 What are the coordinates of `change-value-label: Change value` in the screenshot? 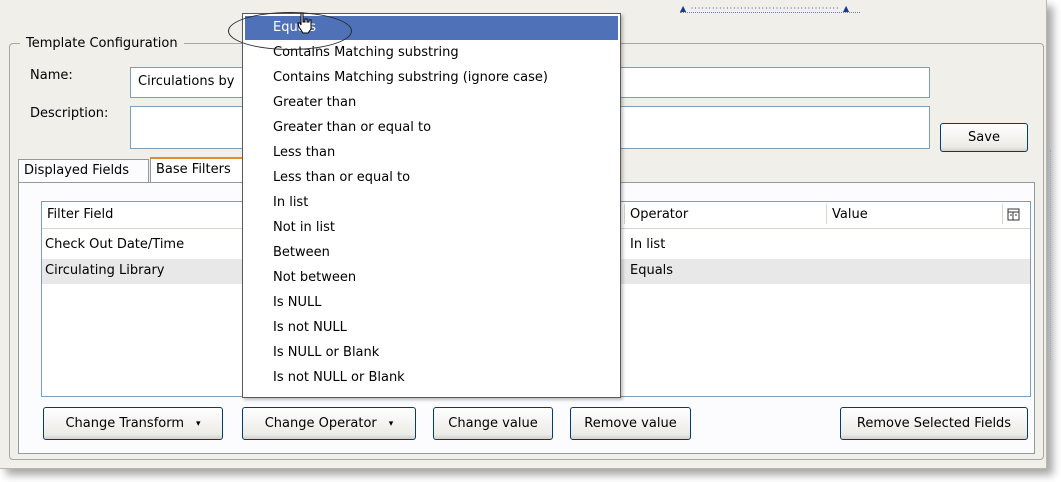 It's located at (493, 423).